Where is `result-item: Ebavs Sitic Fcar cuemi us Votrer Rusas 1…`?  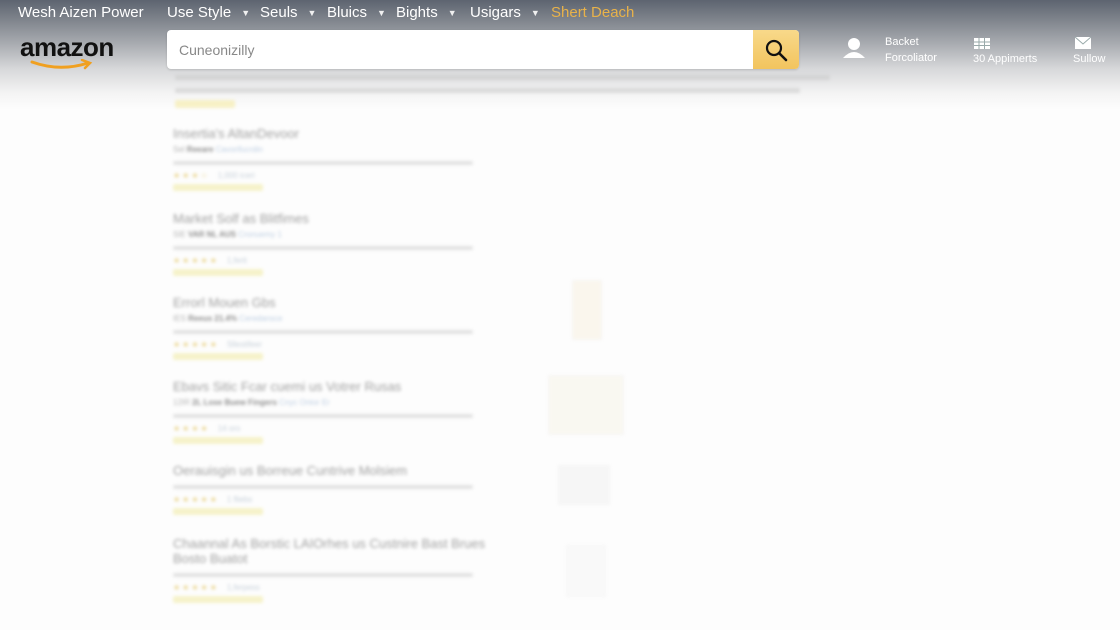
result-item: Ebavs Sitic Fcar cuemi us Votrer Rusas 1… is located at coordinates (343, 411).